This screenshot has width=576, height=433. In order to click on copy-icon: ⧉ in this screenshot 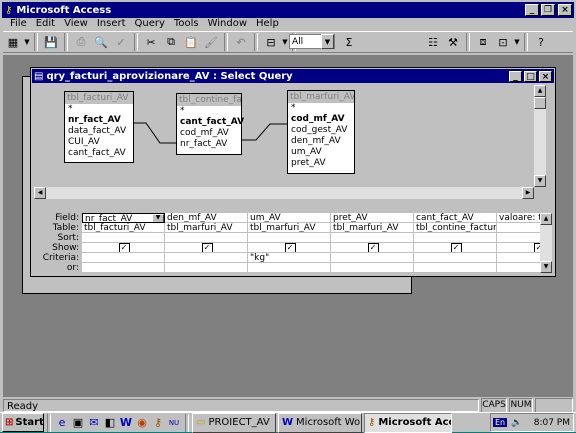, I will do `click(171, 42)`.